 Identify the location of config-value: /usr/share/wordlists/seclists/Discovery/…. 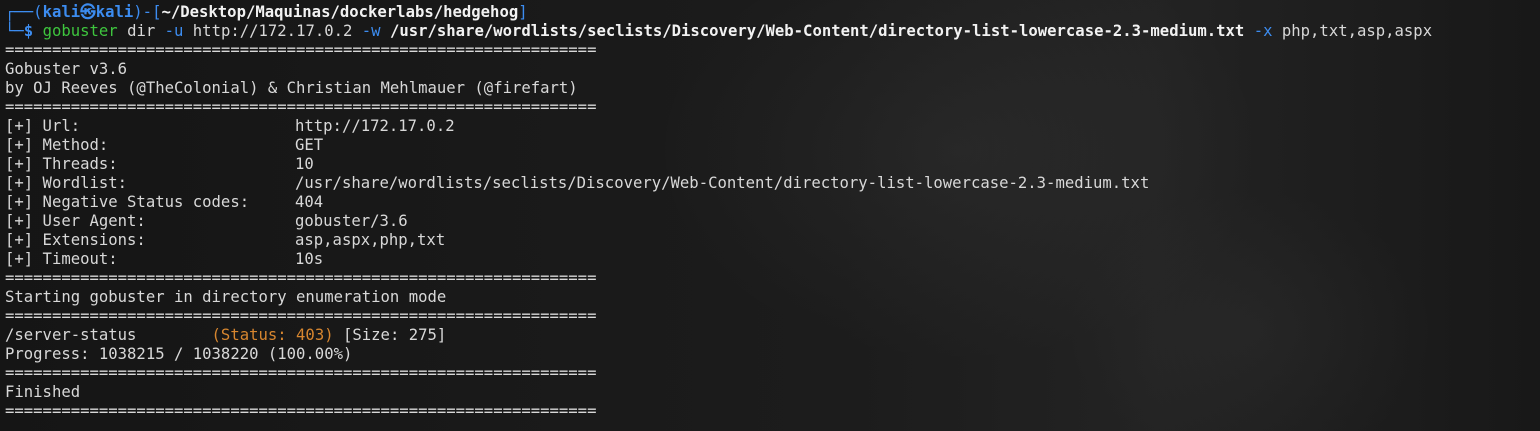
(722, 183).